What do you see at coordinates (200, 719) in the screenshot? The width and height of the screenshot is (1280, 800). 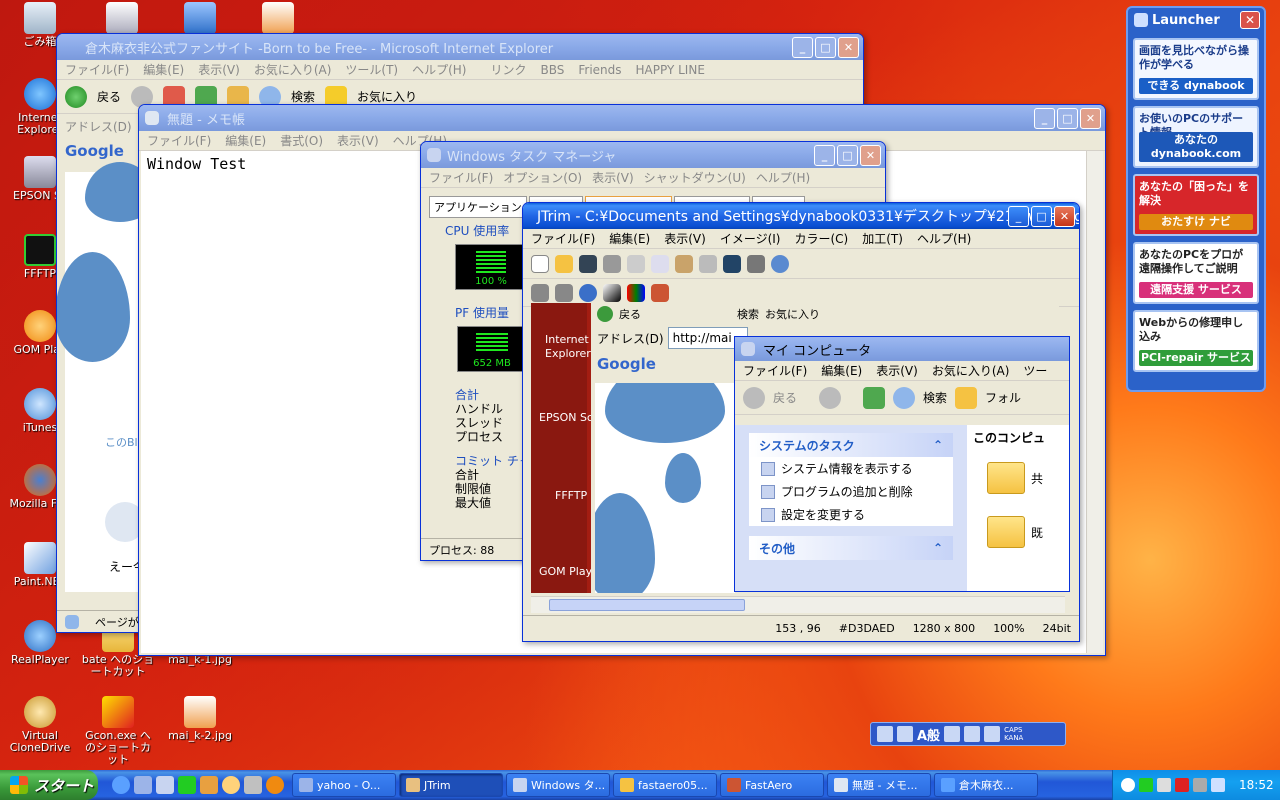 I see `desktop-icon-mai-k-2: mai_k-2.jpg` at bounding box center [200, 719].